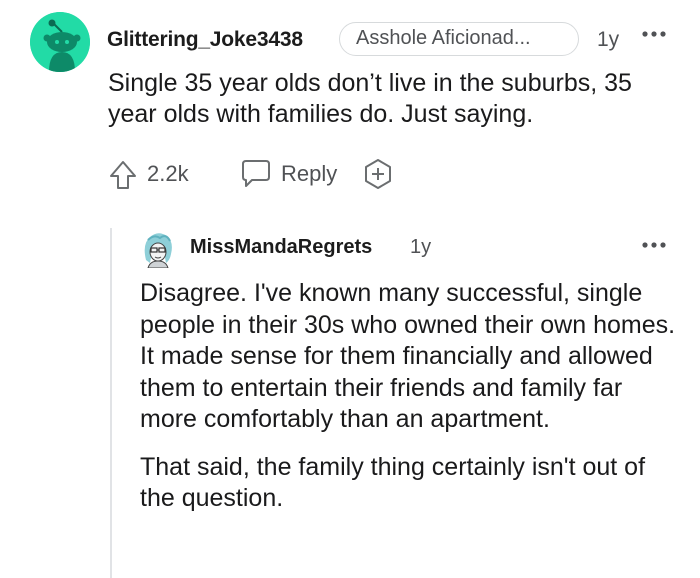 The height and width of the screenshot is (578, 700). I want to click on avatar, so click(60, 42).